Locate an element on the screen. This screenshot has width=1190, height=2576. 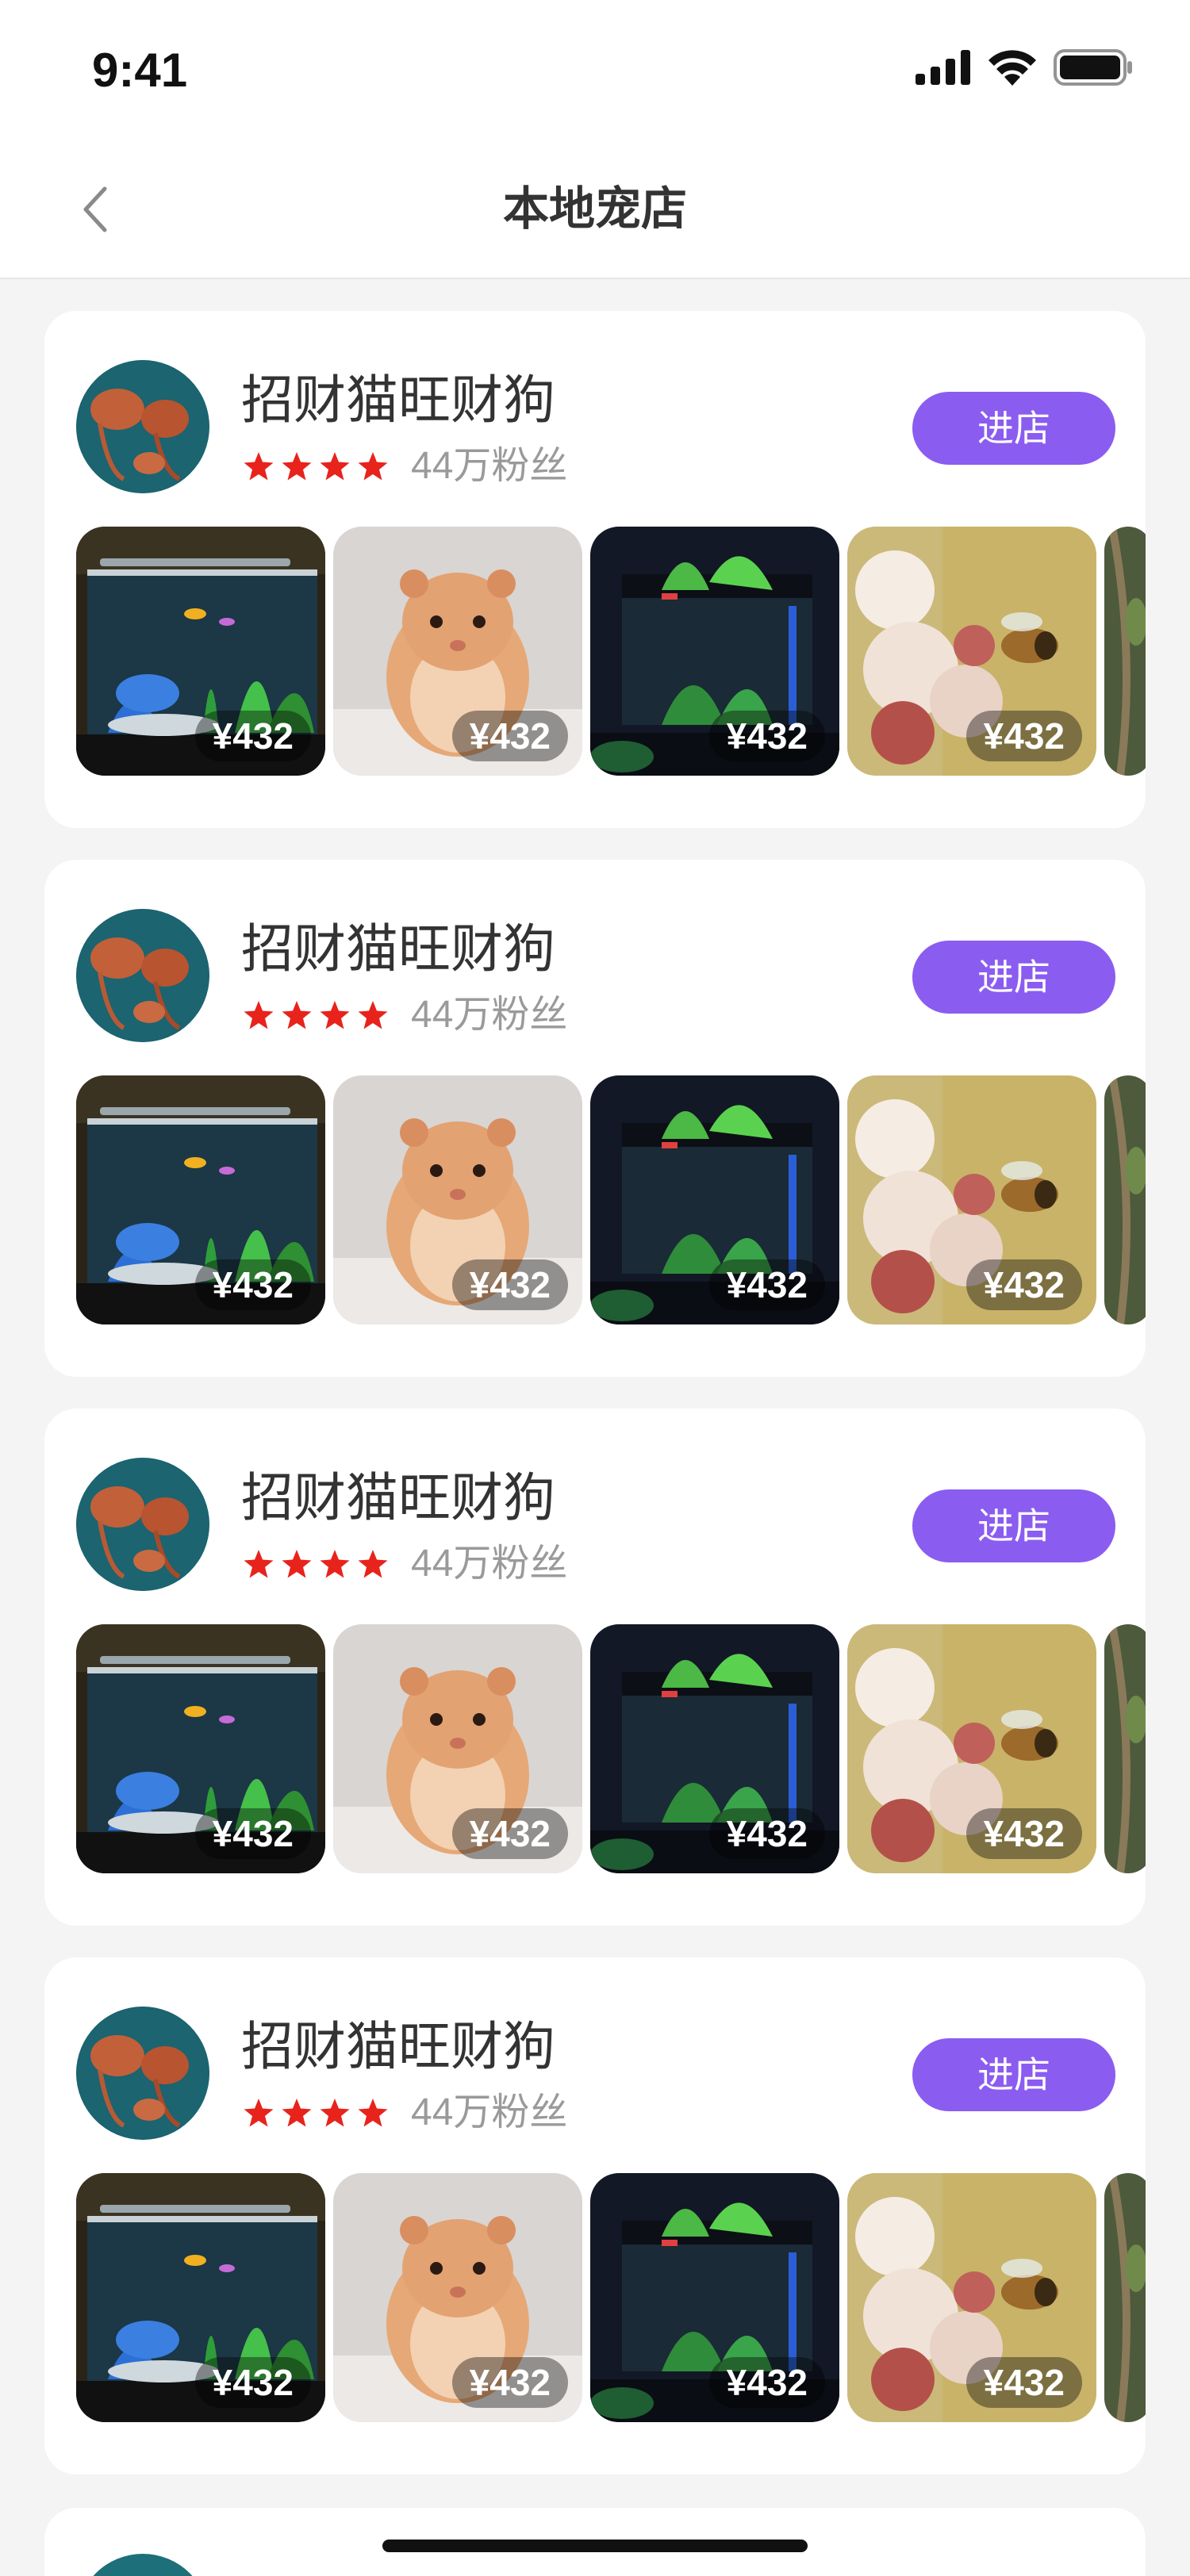
page-title: 本地宠店 is located at coordinates (594, 209).